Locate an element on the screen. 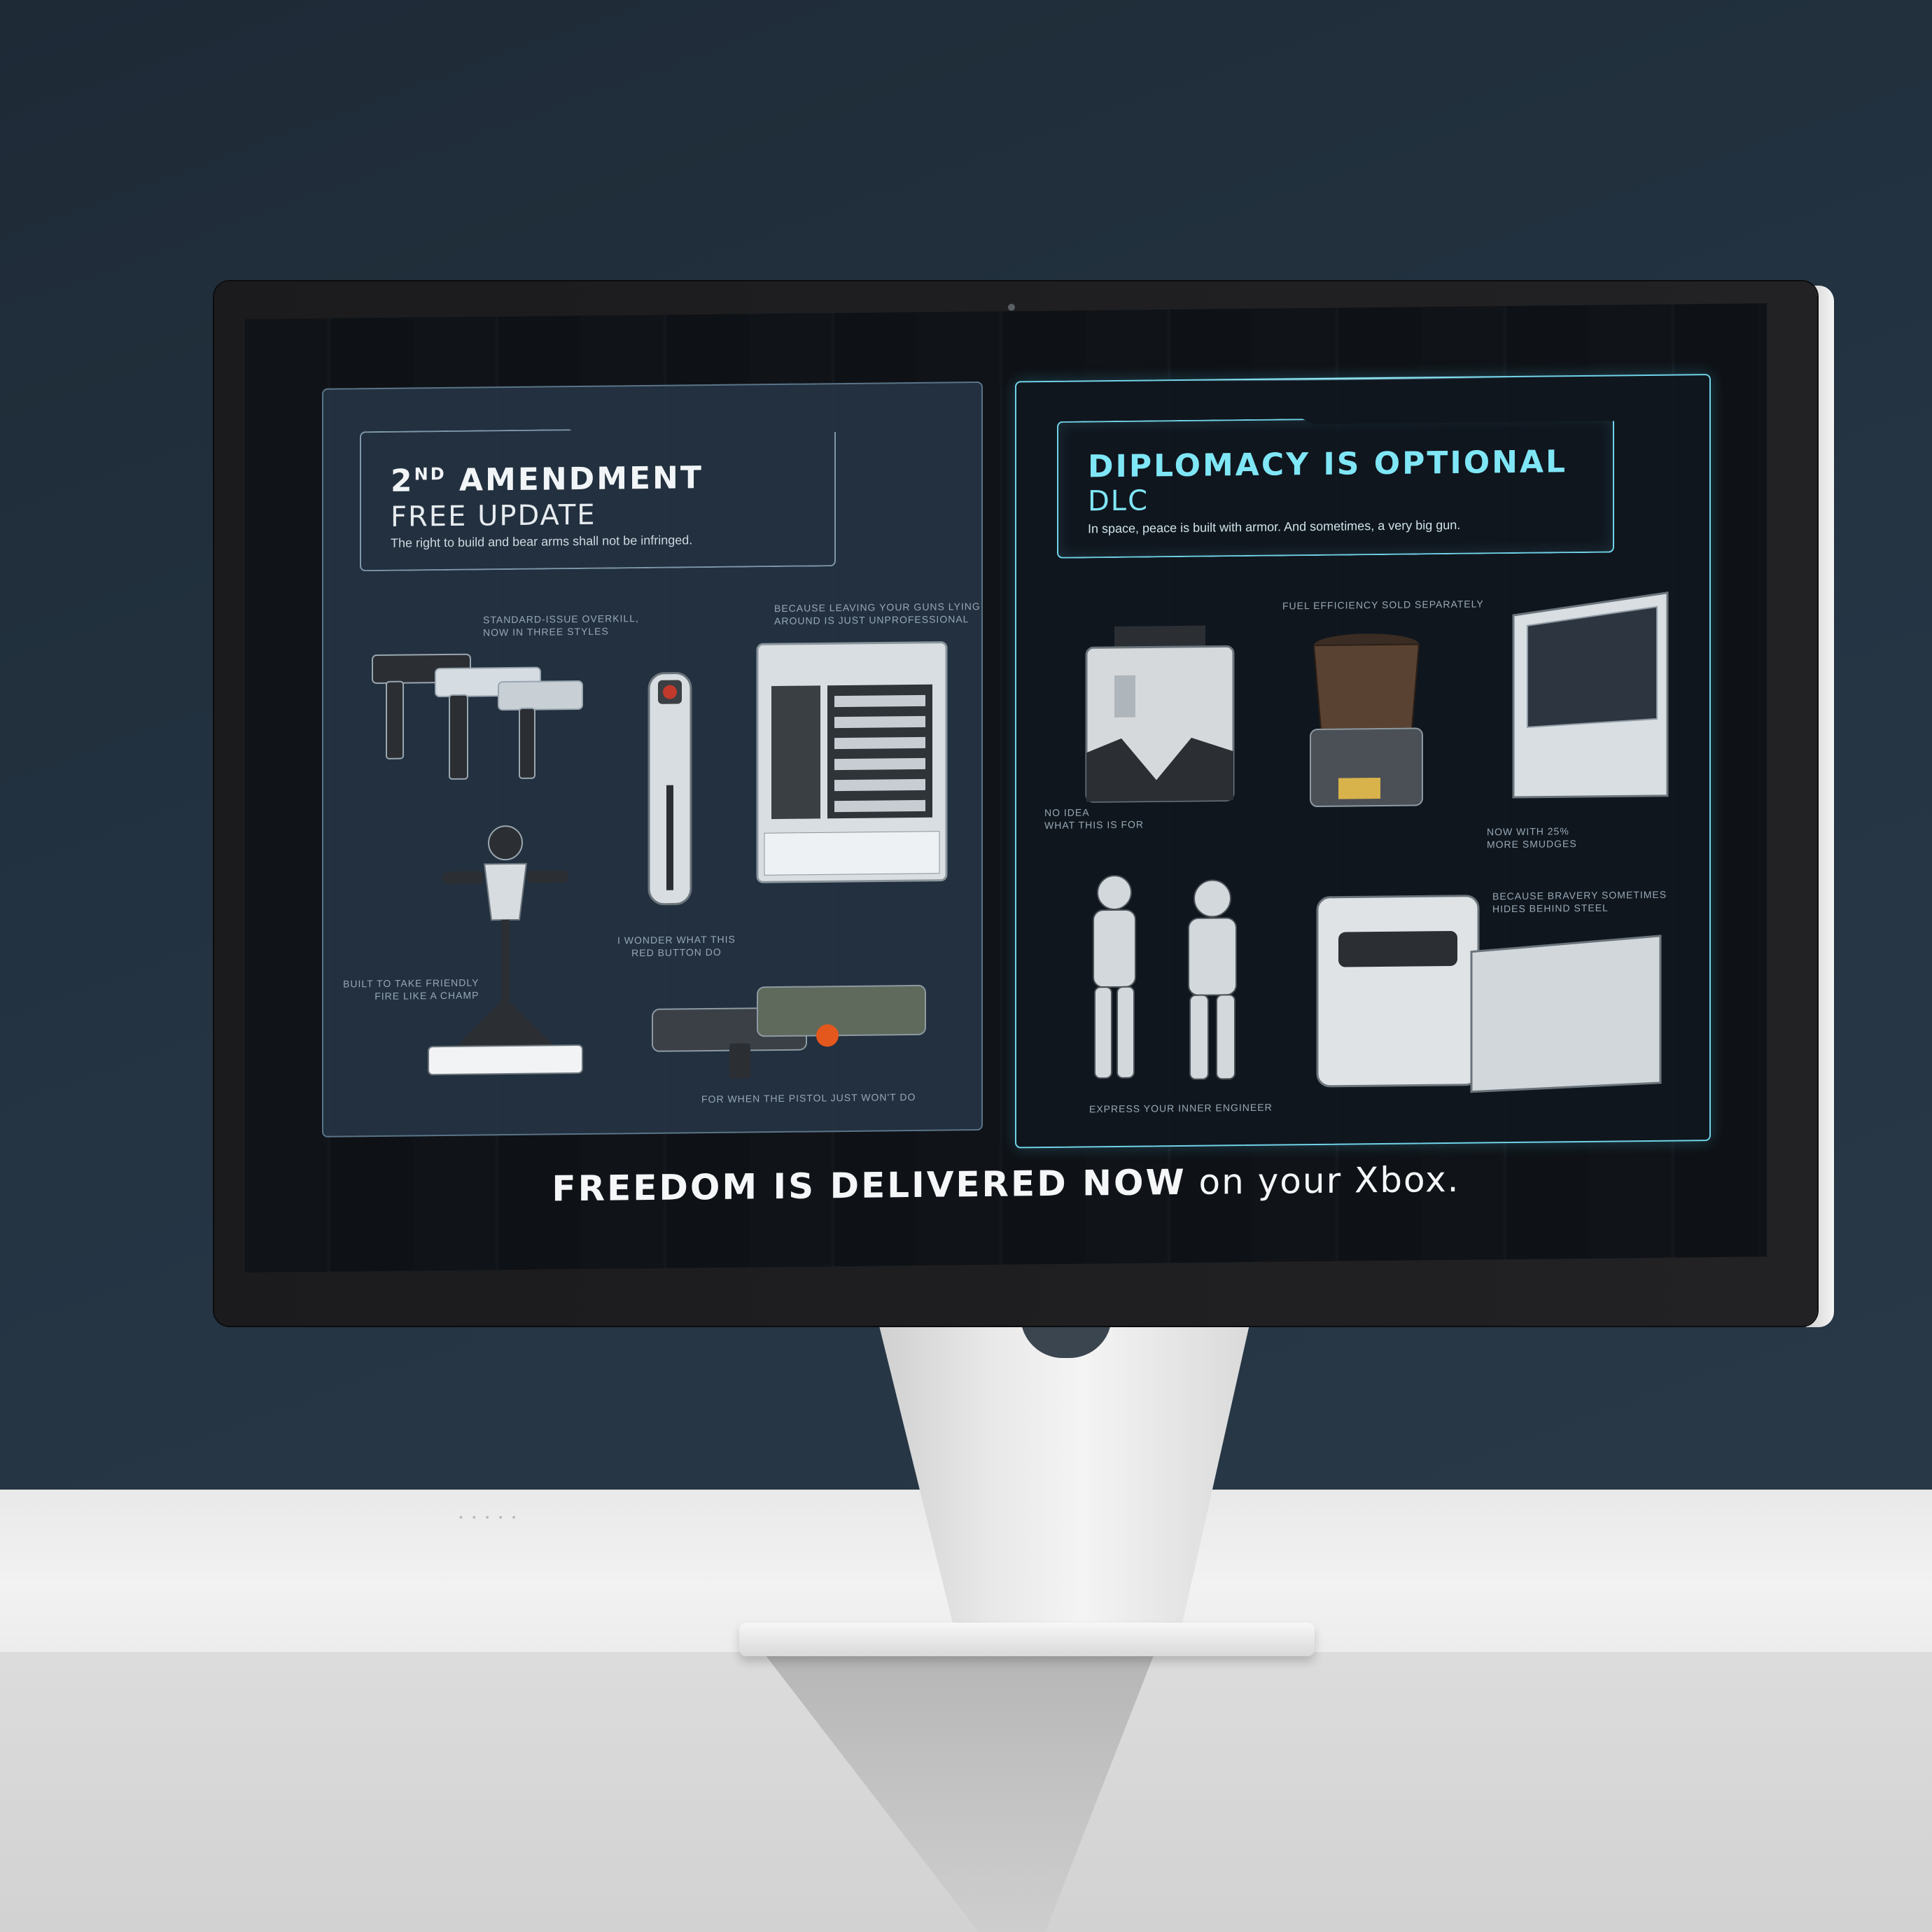 The height and width of the screenshot is (1932, 1932). caption-thruster: FUEL EFFICIENCY SOLD SEPARATELY is located at coordinates (1383, 604).